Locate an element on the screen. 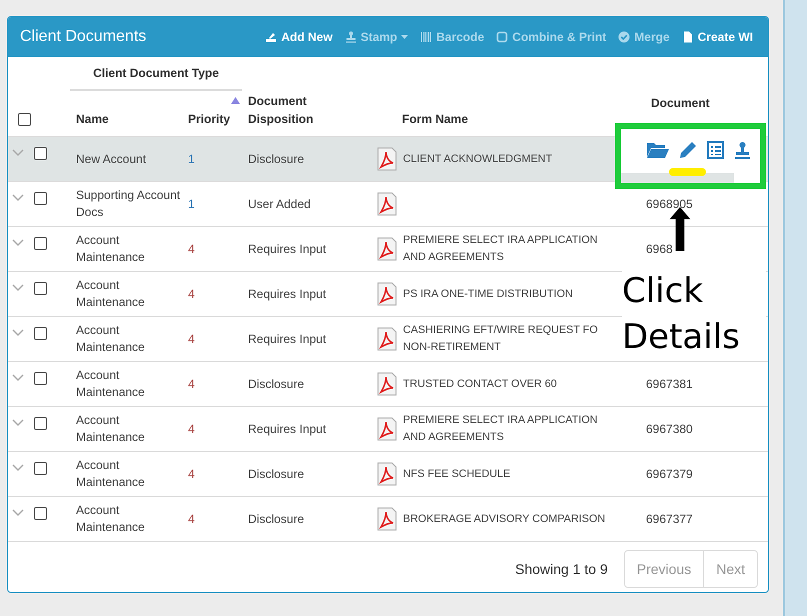 The width and height of the screenshot is (807, 616). check-circle-icon is located at coordinates (624, 37).